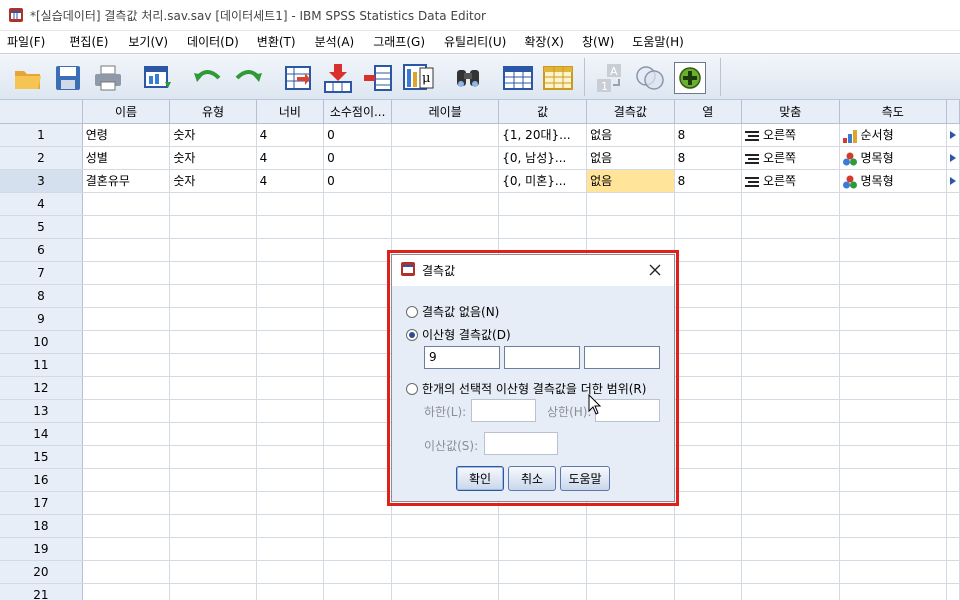 Image resolution: width=960 pixels, height=600 pixels. Describe the element at coordinates (462, 357) in the screenshot. I see `discrete-value-1: 9` at that location.